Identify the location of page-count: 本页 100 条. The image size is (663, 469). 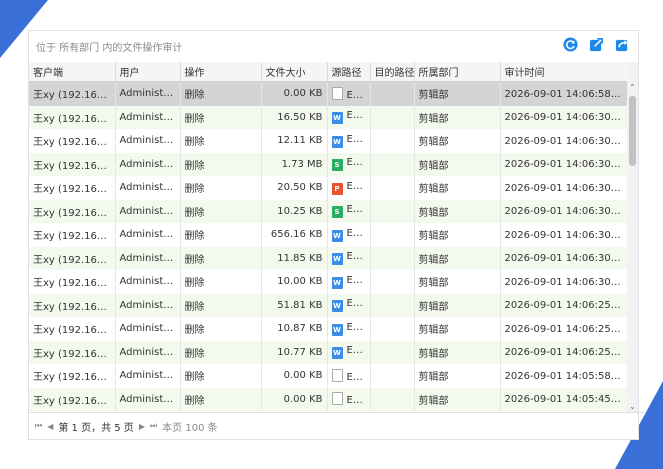
(190, 428).